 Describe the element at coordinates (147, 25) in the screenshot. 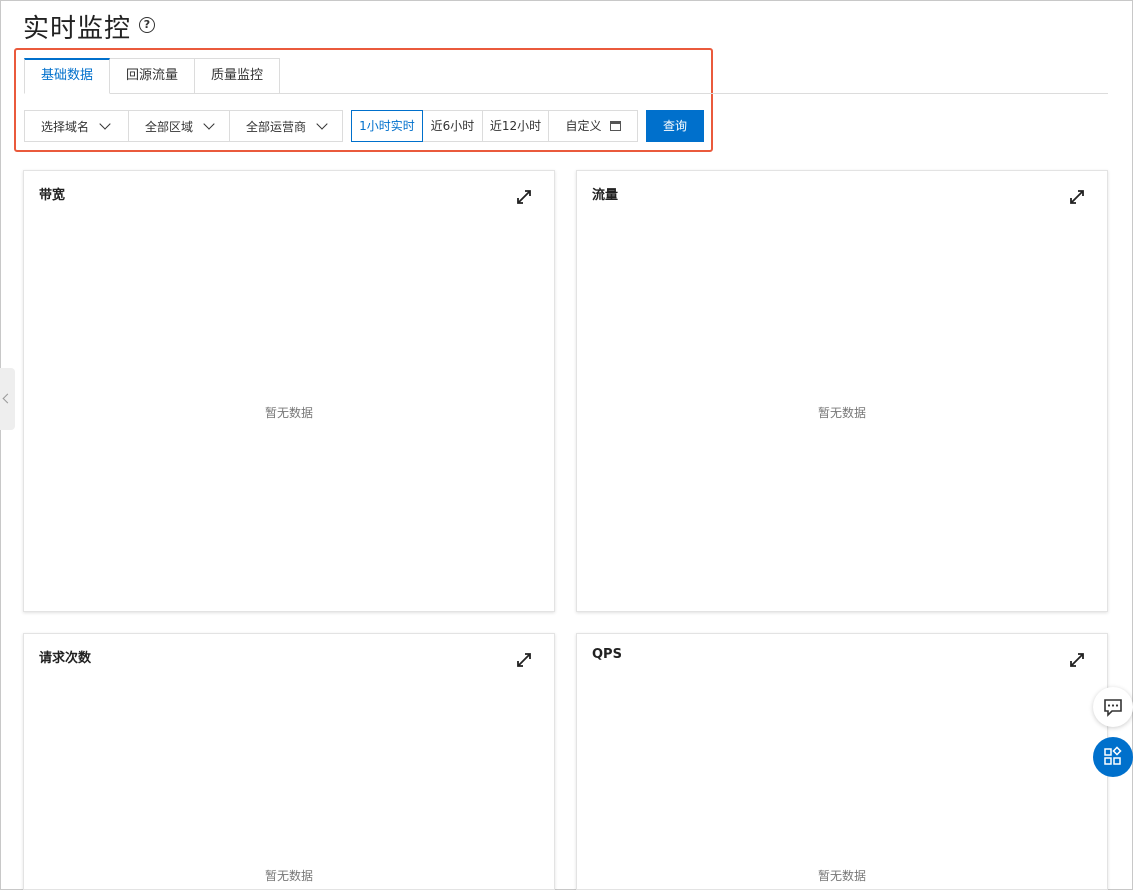

I see `help-icon: ?` at that location.